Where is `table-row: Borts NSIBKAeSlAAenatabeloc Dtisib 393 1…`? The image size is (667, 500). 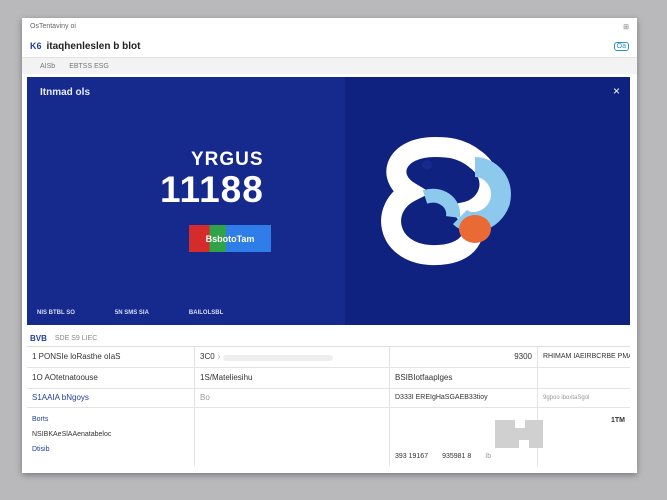
table-row: Borts NSIBKAeSlAAenatabeloc Dtisib 393 1… is located at coordinates (328, 437).